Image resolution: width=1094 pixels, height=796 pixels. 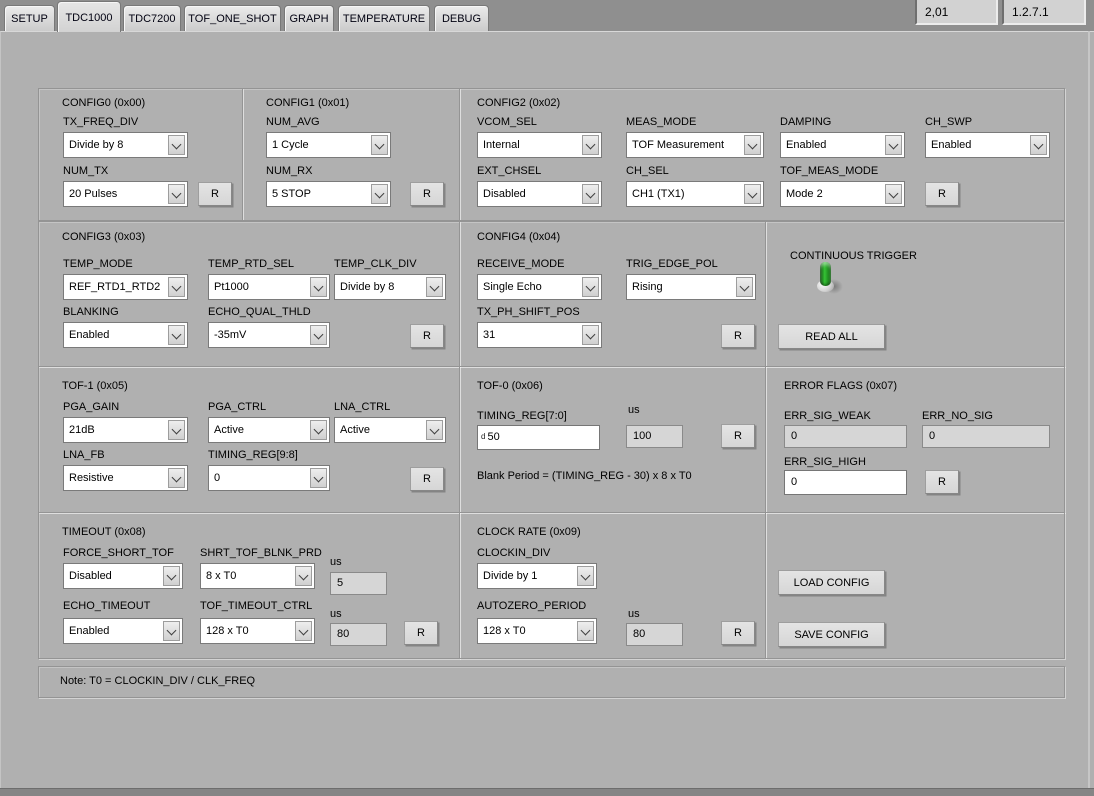 I want to click on temp-rtd-sel-select: Pt1000, so click(x=269, y=287).